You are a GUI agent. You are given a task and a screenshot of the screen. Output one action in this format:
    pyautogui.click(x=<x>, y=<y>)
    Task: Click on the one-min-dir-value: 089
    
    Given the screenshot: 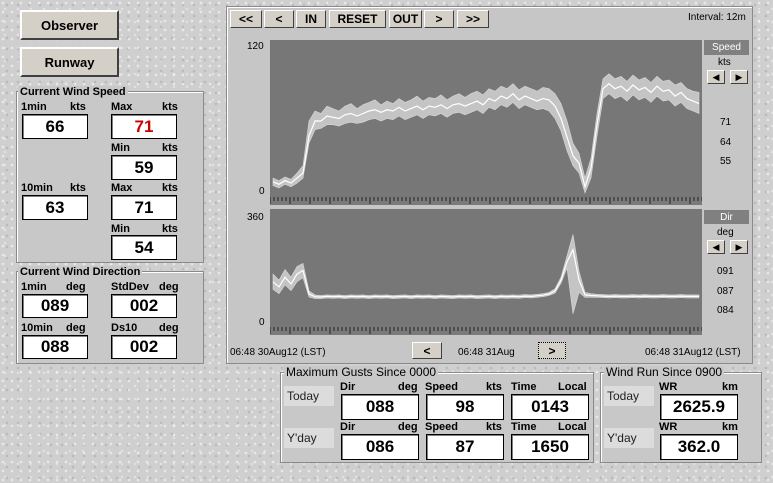 What is the action you would take?
    pyautogui.click(x=55, y=306)
    